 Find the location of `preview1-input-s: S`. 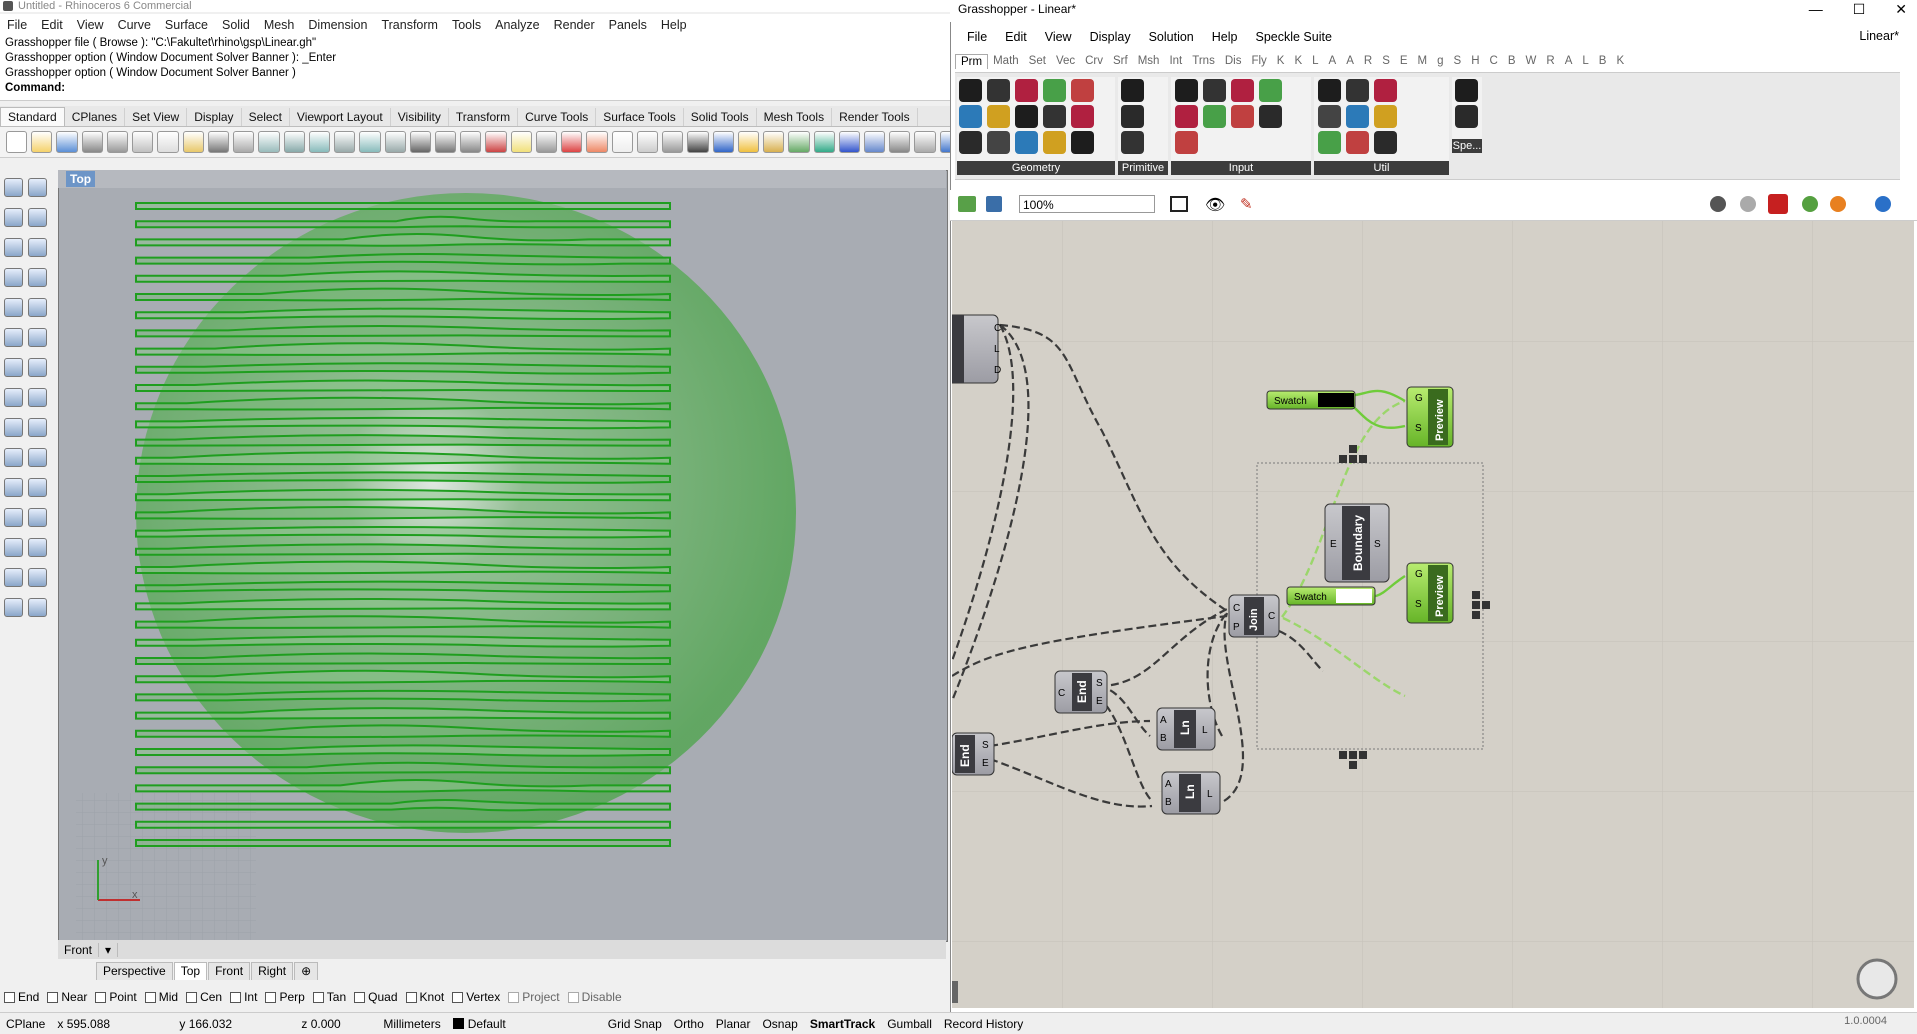

preview1-input-s: S is located at coordinates (1418, 428).